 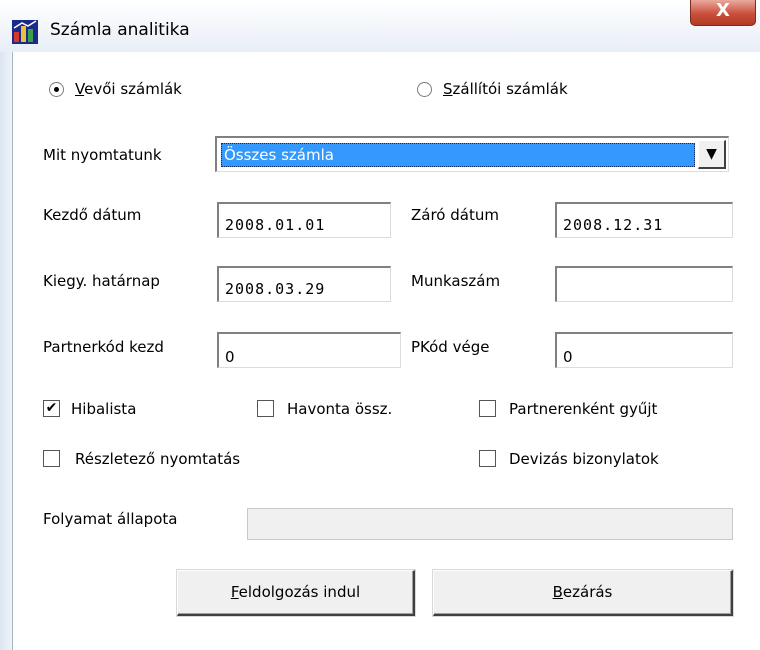 What do you see at coordinates (712, 154) in the screenshot?
I see `chevron-down-icon: ▼` at bounding box center [712, 154].